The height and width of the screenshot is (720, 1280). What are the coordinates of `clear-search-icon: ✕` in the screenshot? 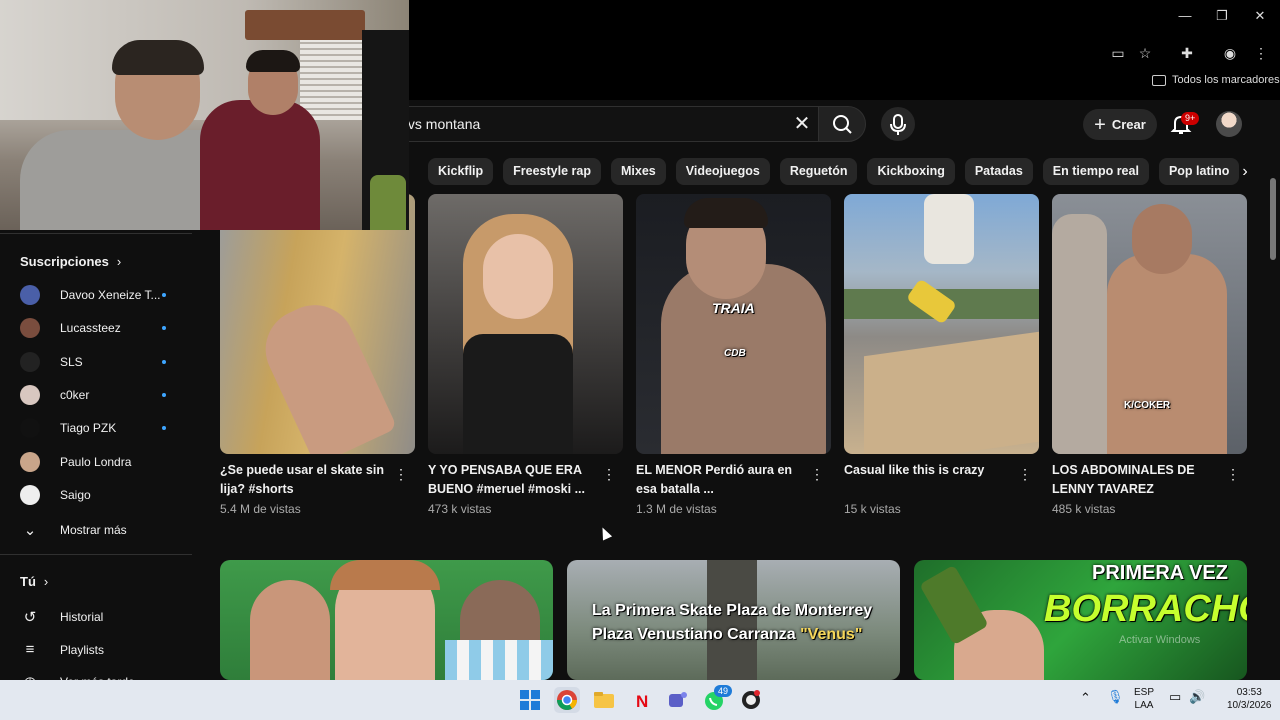 It's located at (802, 124).